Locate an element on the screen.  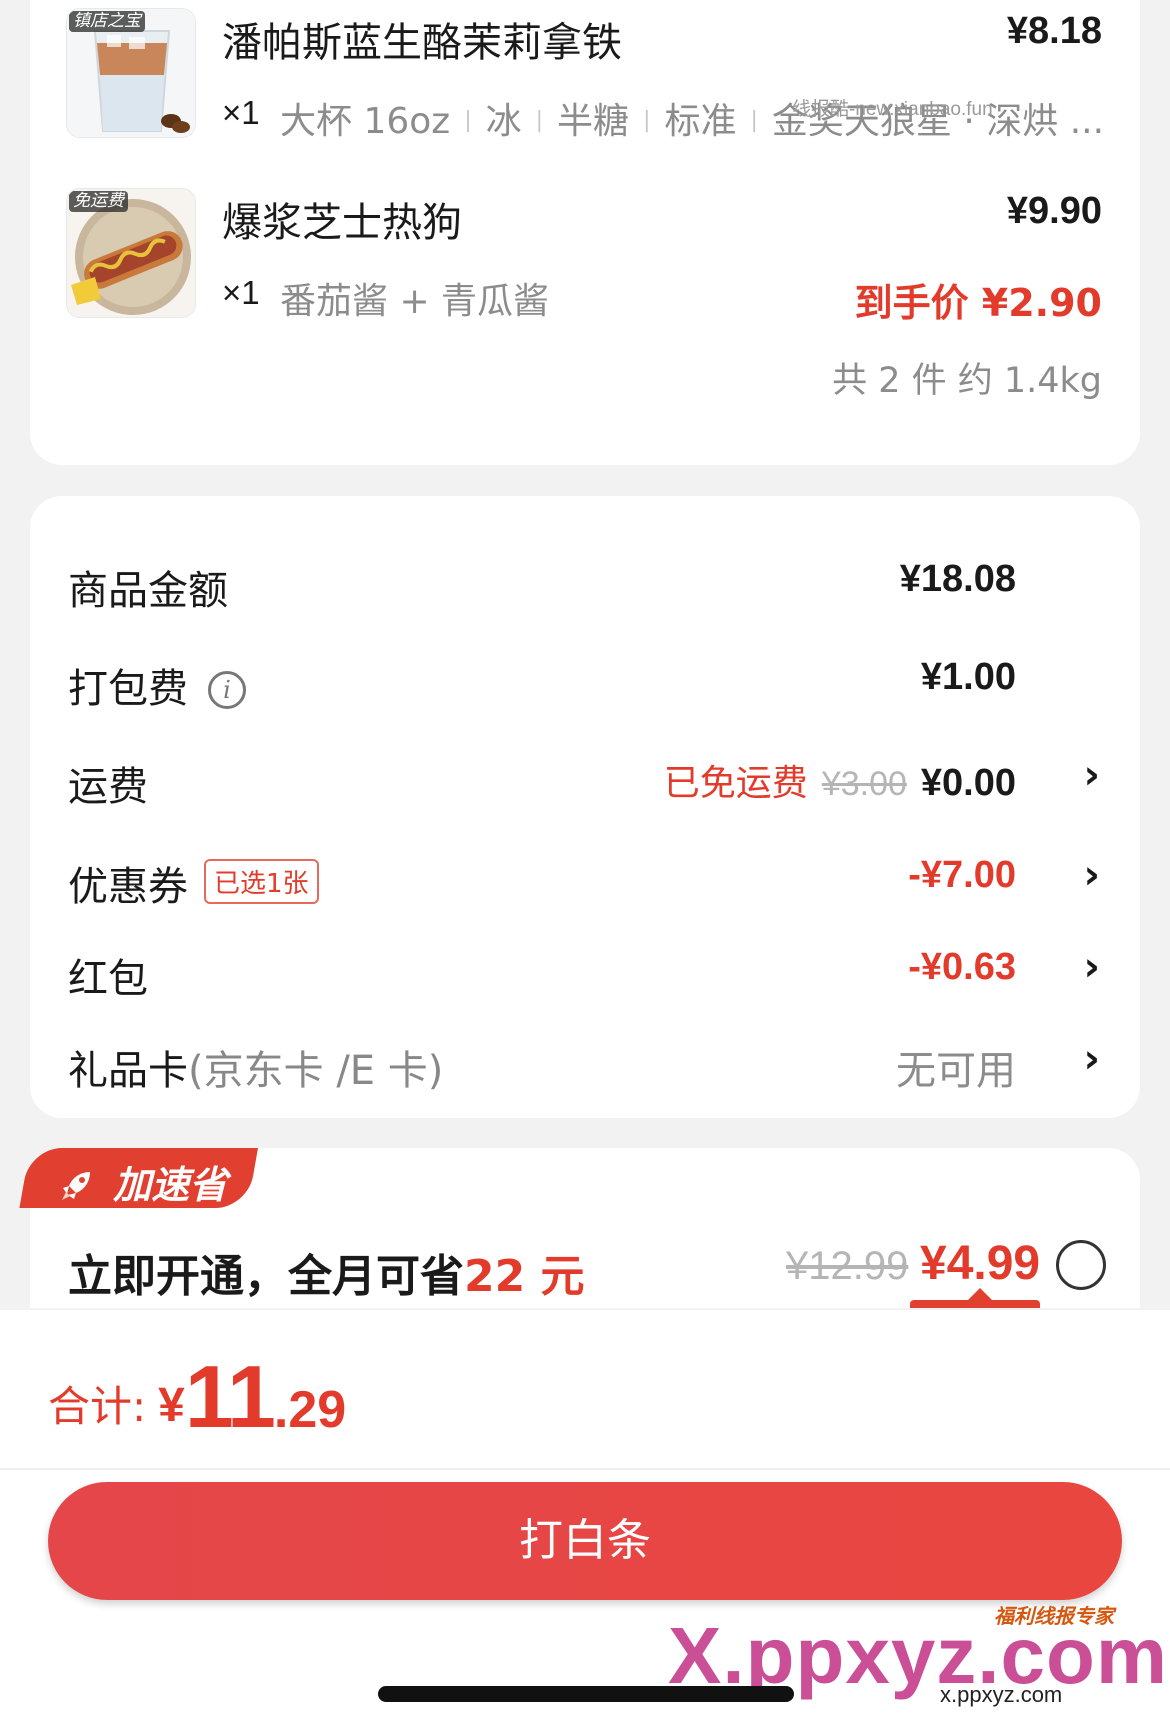
membership-radio is located at coordinates (1081, 1265).